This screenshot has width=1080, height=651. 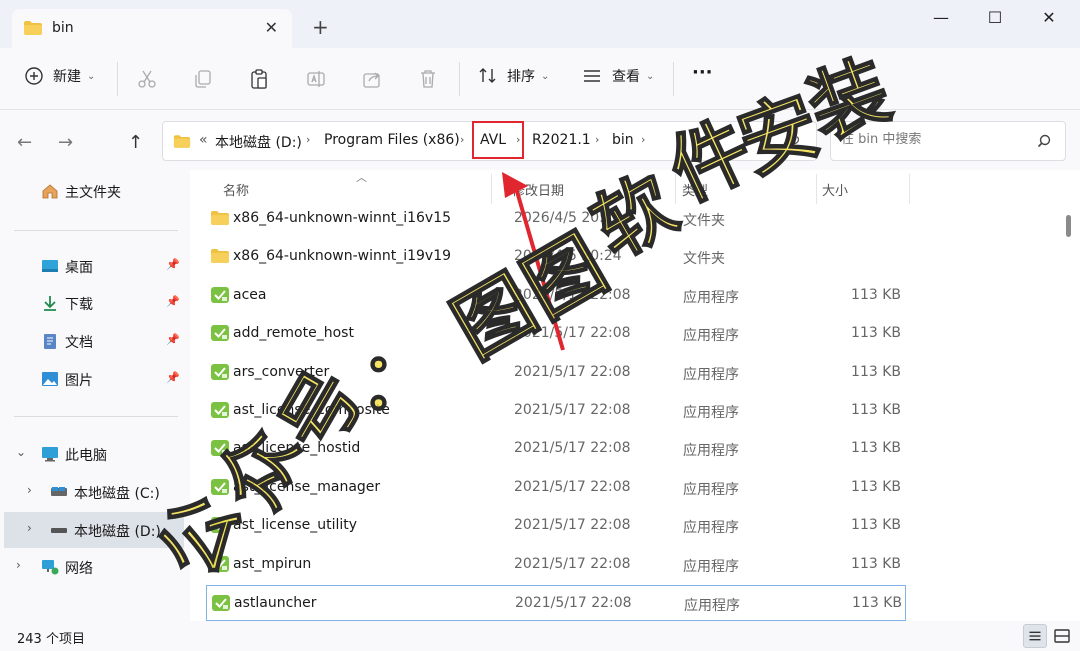 I want to click on view-button: 查看 ⌄, so click(x=618, y=76).